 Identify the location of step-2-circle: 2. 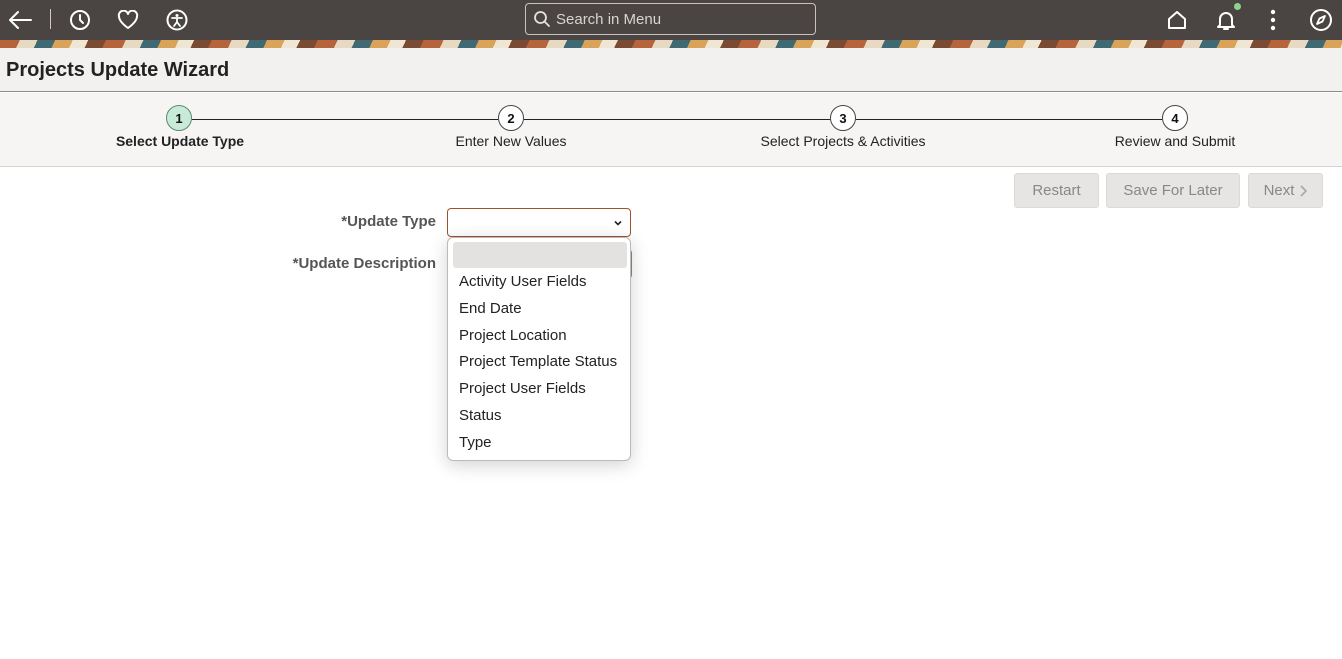
(511, 118).